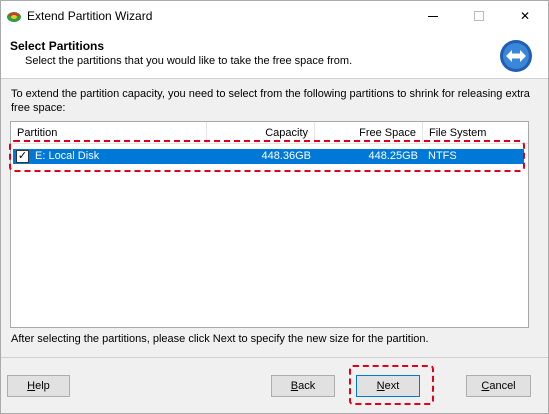  I want to click on separator-line, so click(274, 357).